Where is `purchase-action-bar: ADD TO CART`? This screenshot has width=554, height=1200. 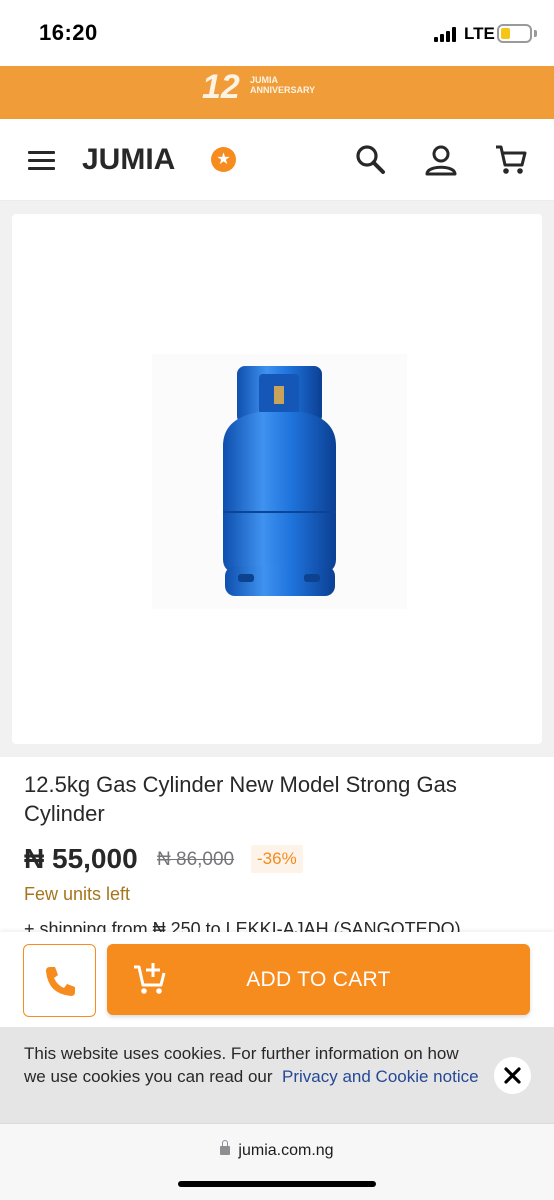 purchase-action-bar: ADD TO CART is located at coordinates (277, 979).